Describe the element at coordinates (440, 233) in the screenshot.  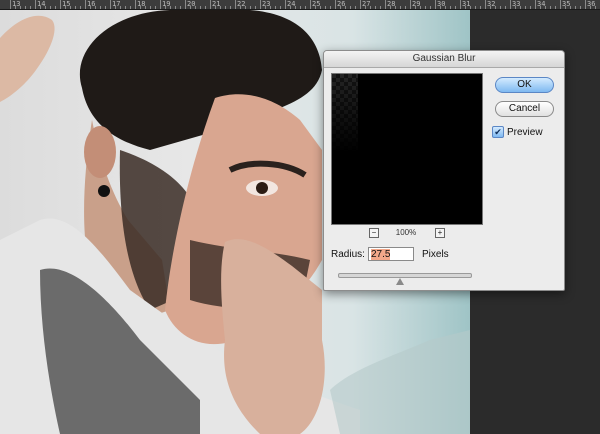
I see `zoom-in-icon: +` at that location.